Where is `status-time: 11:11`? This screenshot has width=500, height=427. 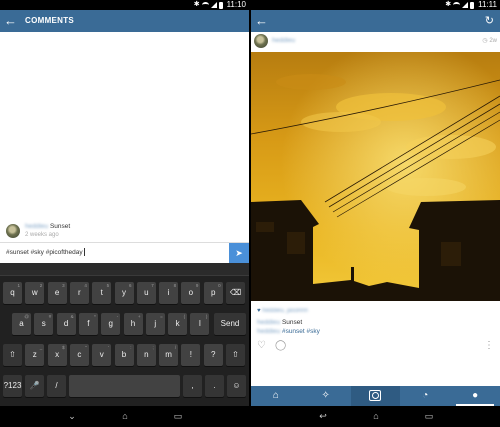 status-time: 11:11 is located at coordinates (487, 4).